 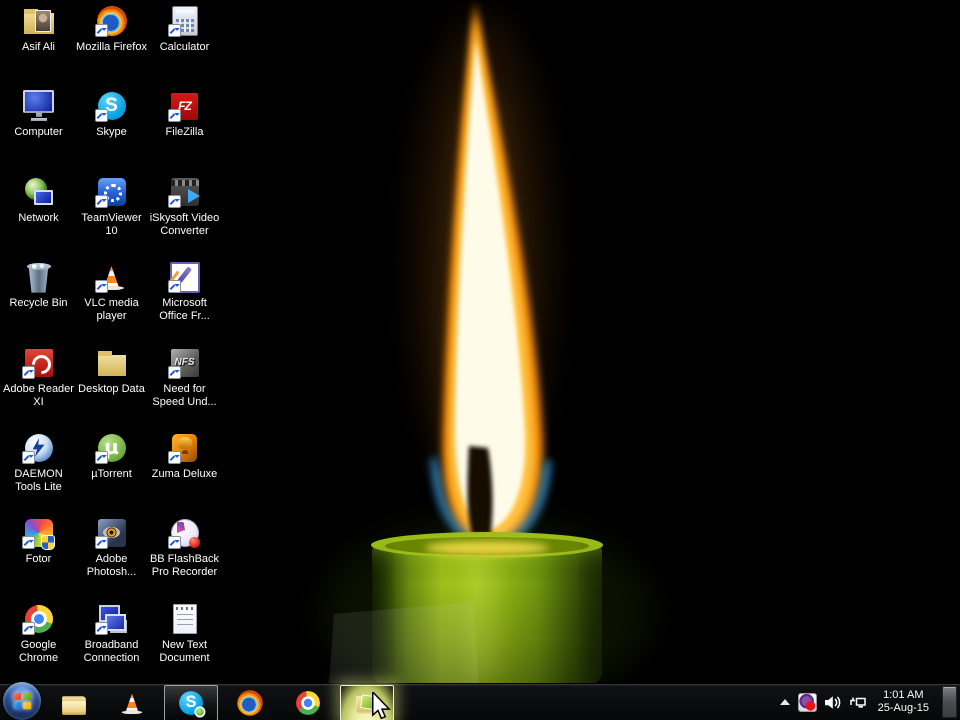 I want to click on desktop-icon-label: FileZilla, so click(x=184, y=132).